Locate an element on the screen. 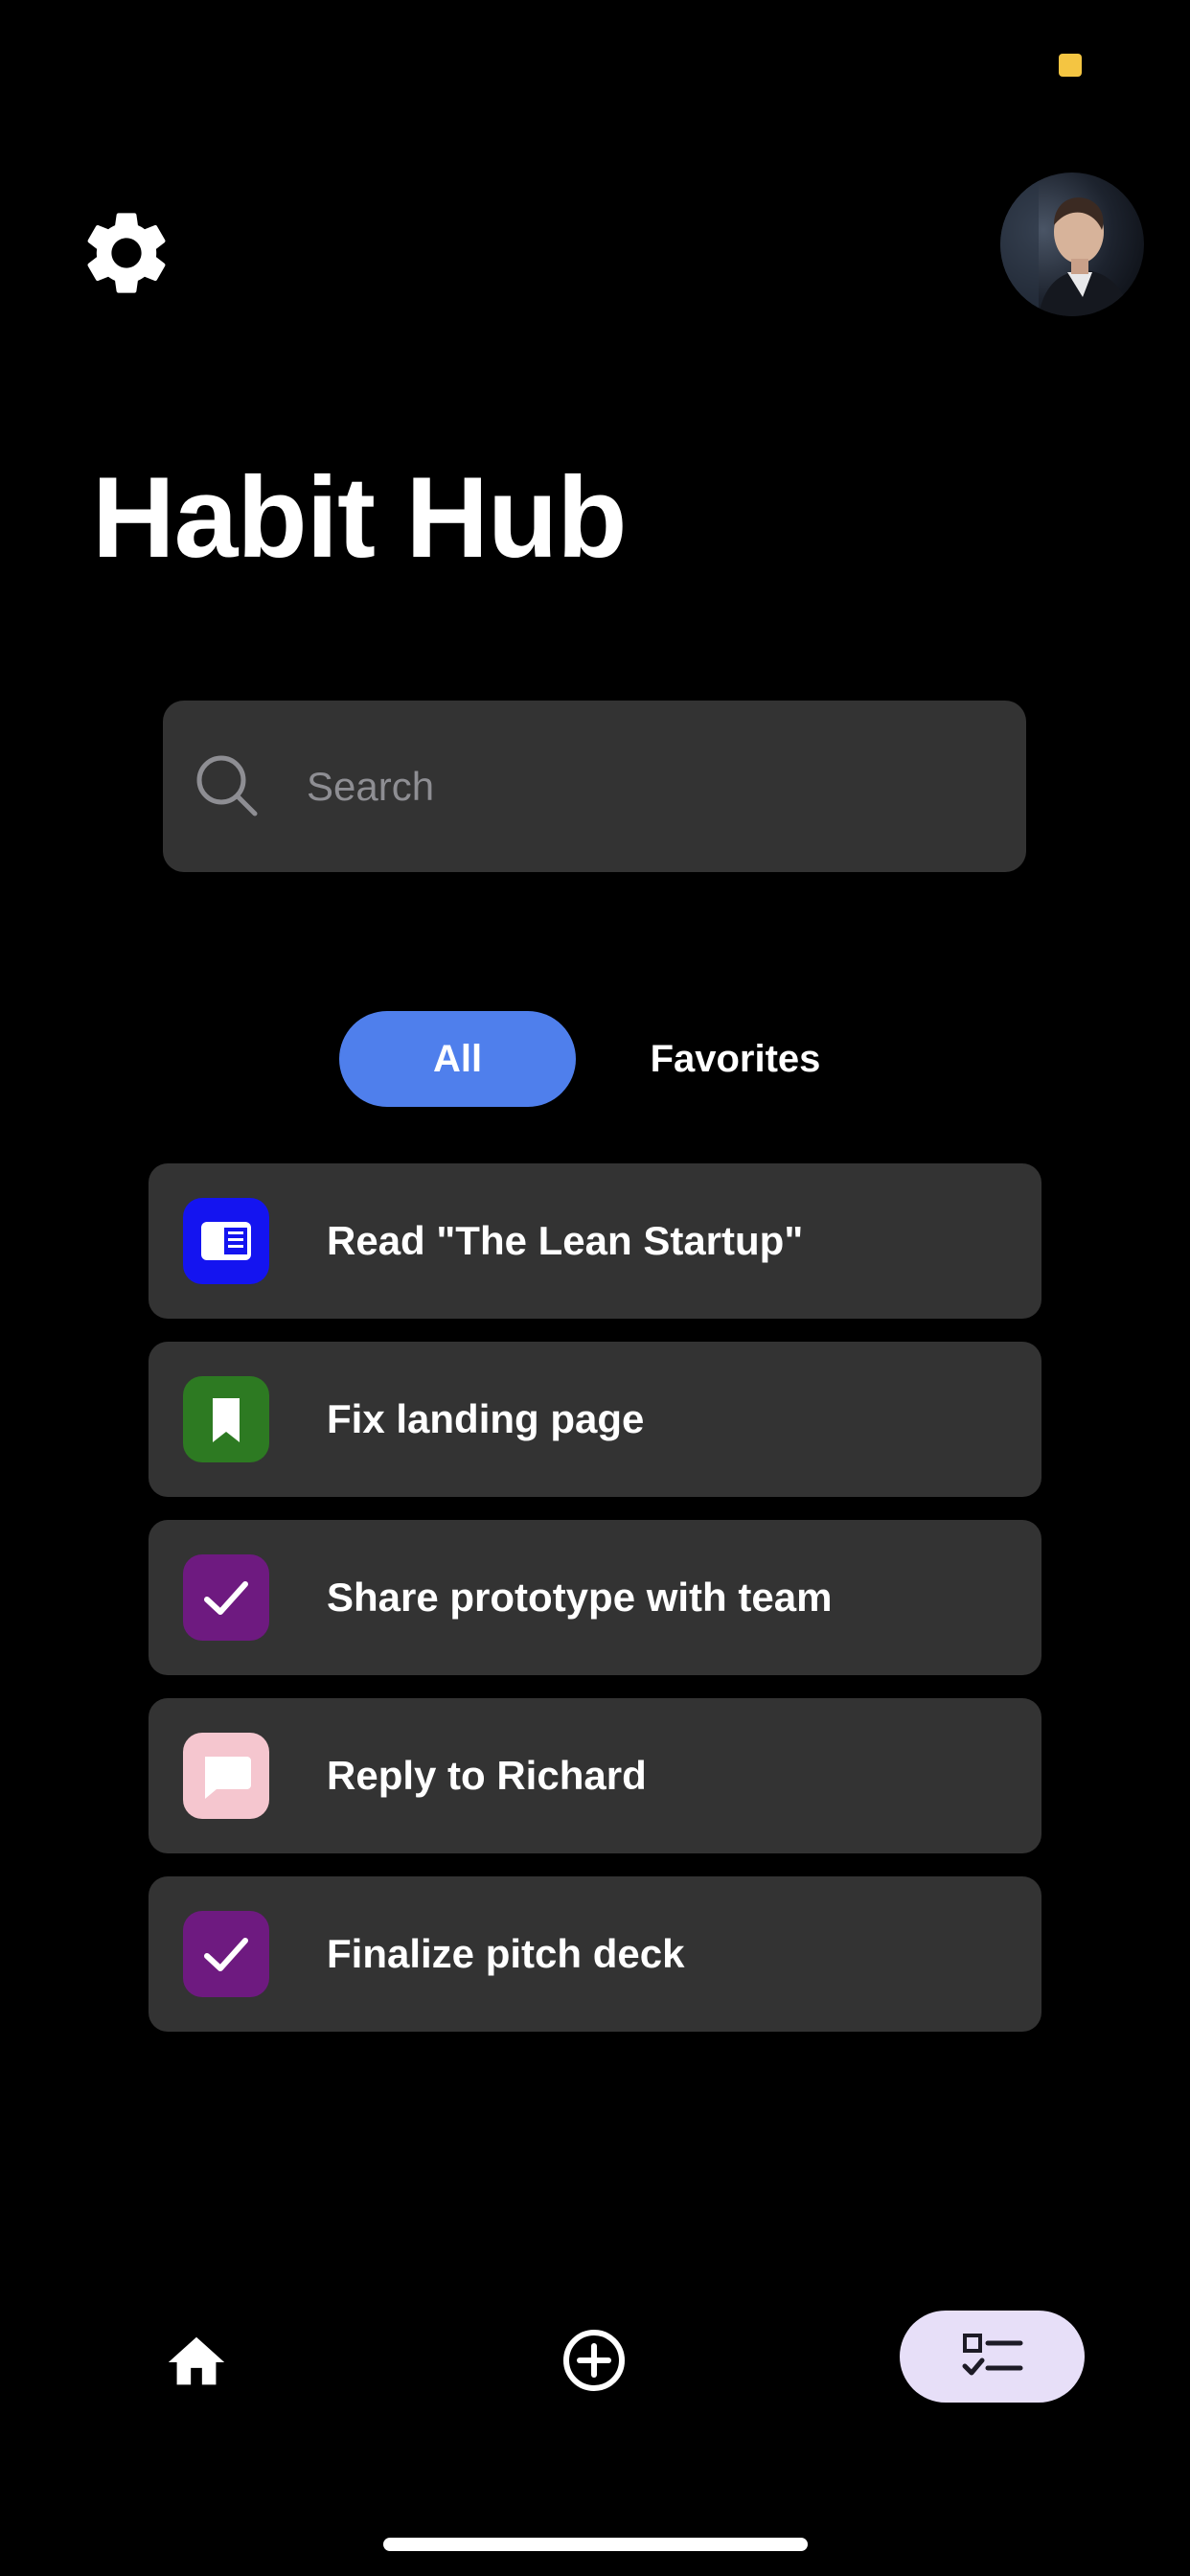 The width and height of the screenshot is (1190, 2576). page-title: Habit Hub is located at coordinates (360, 517).